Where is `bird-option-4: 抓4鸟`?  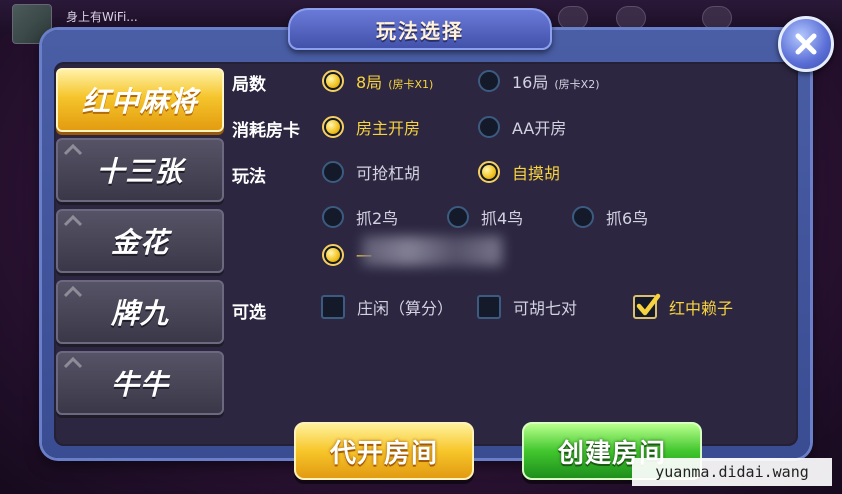 bird-option-4: 抓4鸟 is located at coordinates (485, 217).